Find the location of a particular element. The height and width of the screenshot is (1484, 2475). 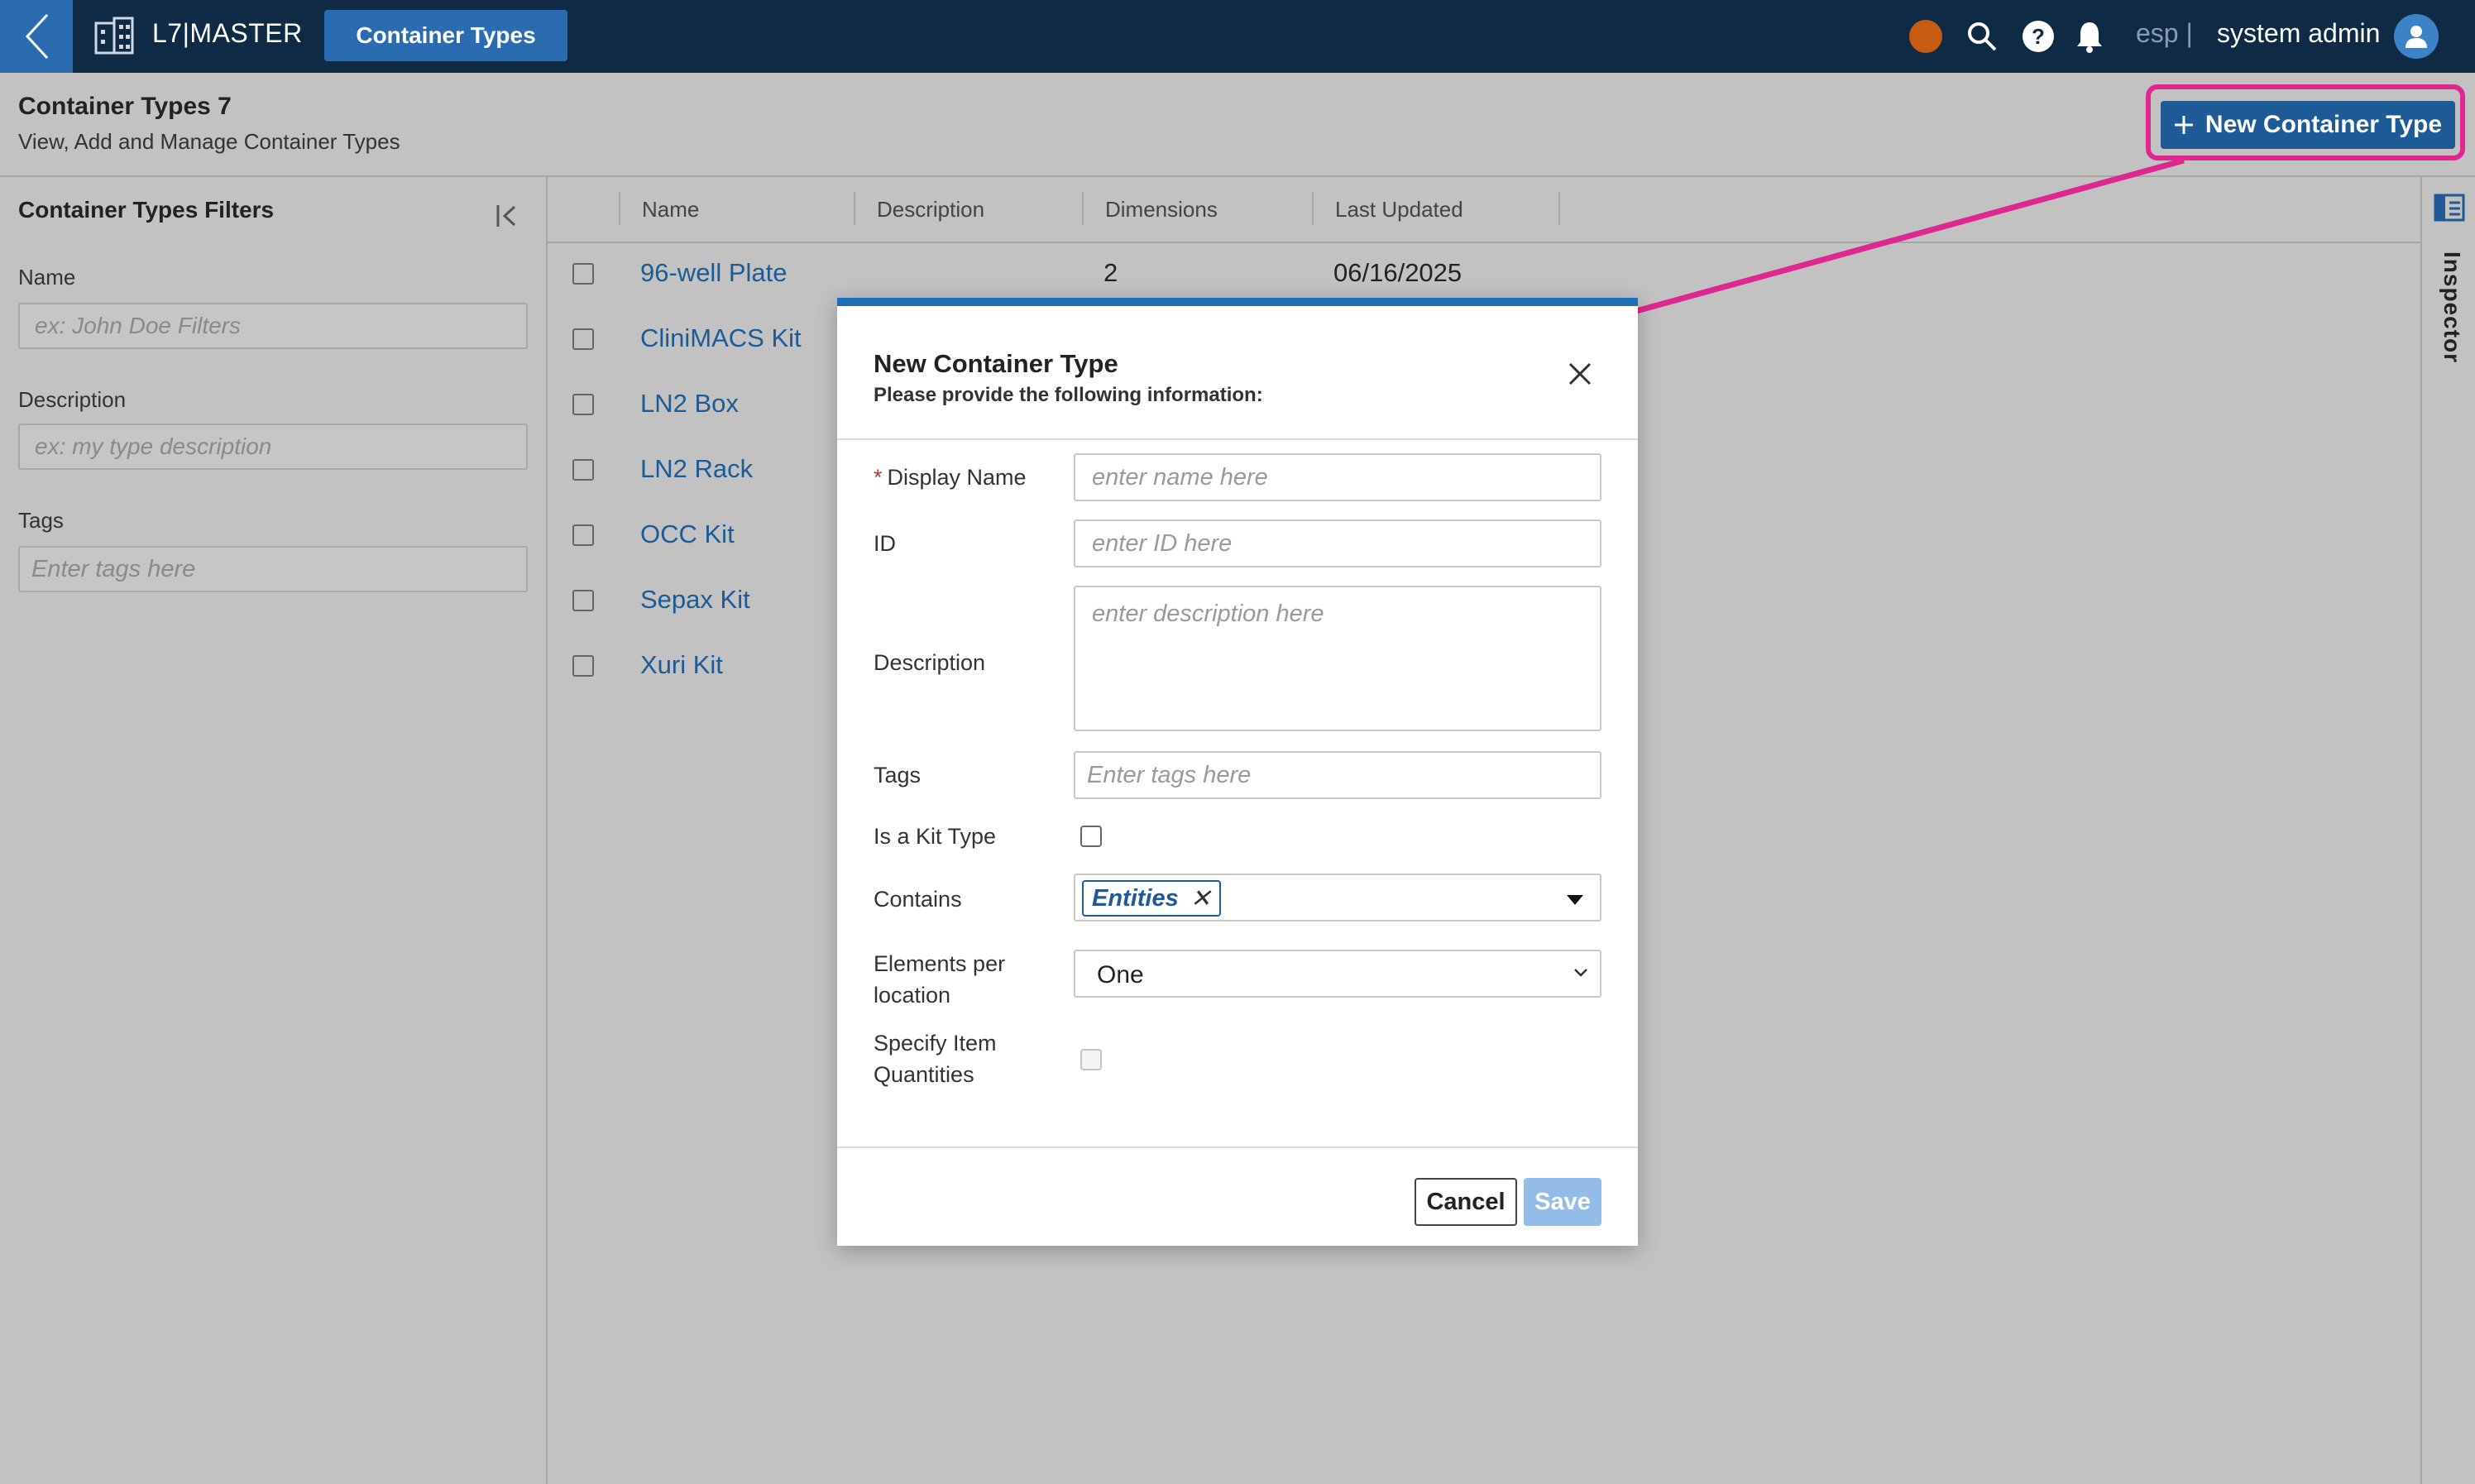

cancel-button: Cancel is located at coordinates (1466, 1202).